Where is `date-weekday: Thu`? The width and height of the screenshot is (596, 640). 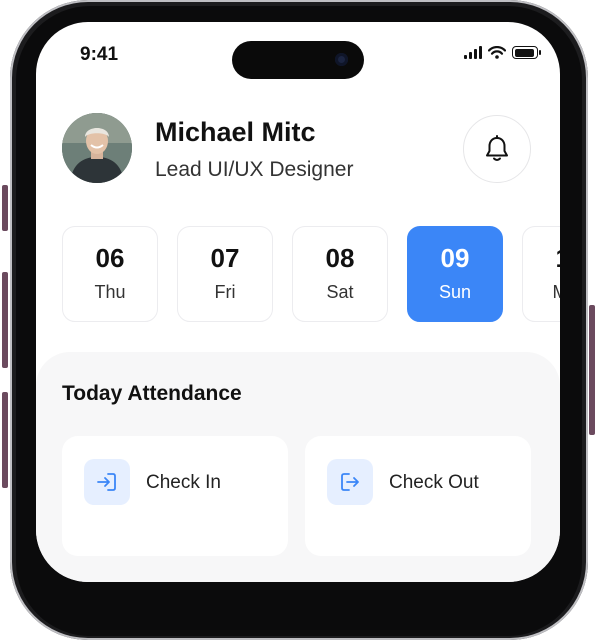 date-weekday: Thu is located at coordinates (110, 292).